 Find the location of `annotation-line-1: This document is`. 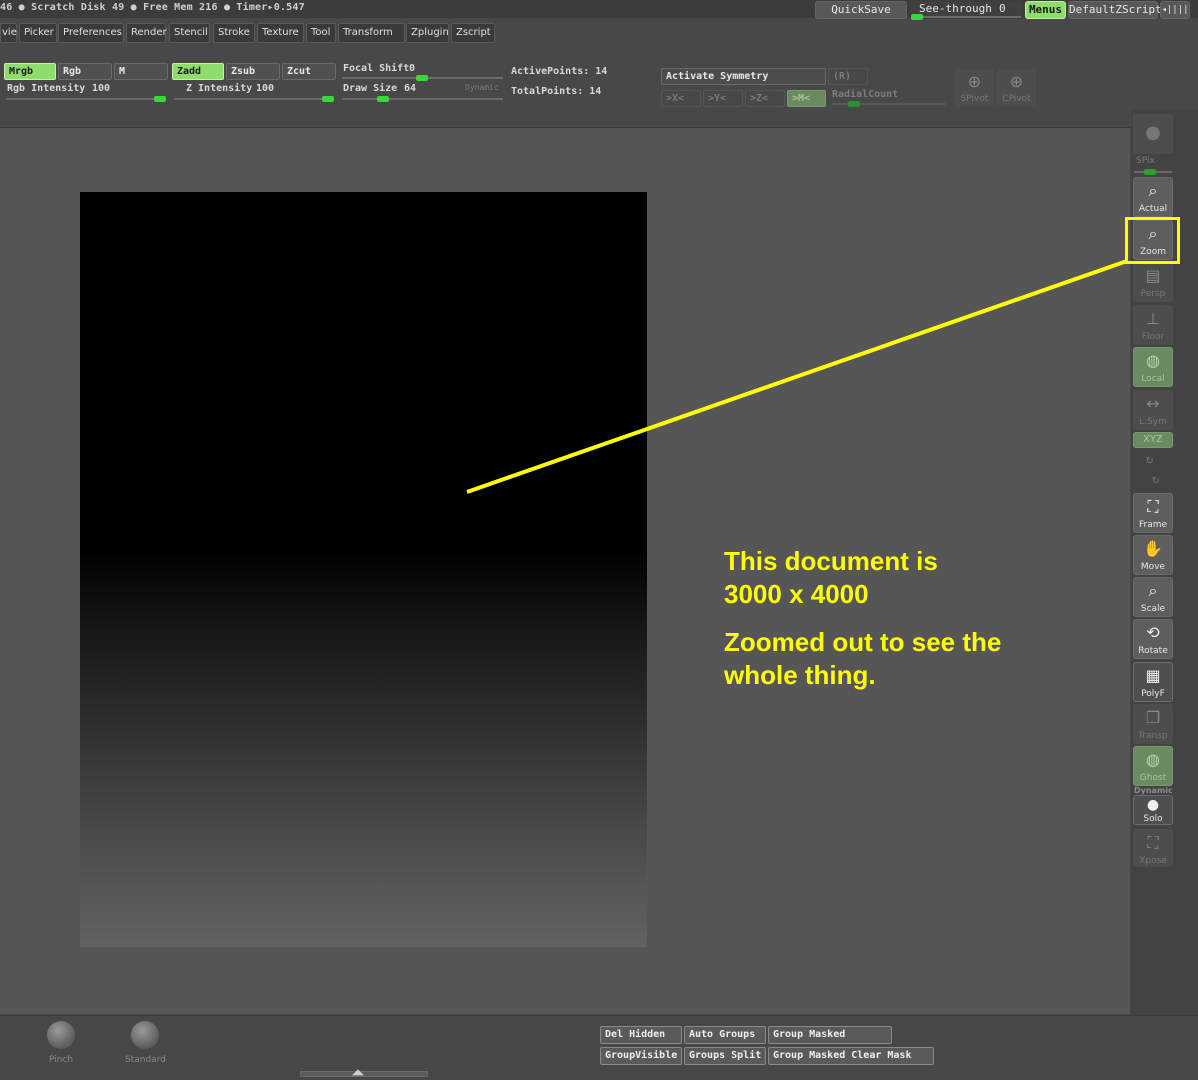

annotation-line-1: This document is is located at coordinates (831, 561).